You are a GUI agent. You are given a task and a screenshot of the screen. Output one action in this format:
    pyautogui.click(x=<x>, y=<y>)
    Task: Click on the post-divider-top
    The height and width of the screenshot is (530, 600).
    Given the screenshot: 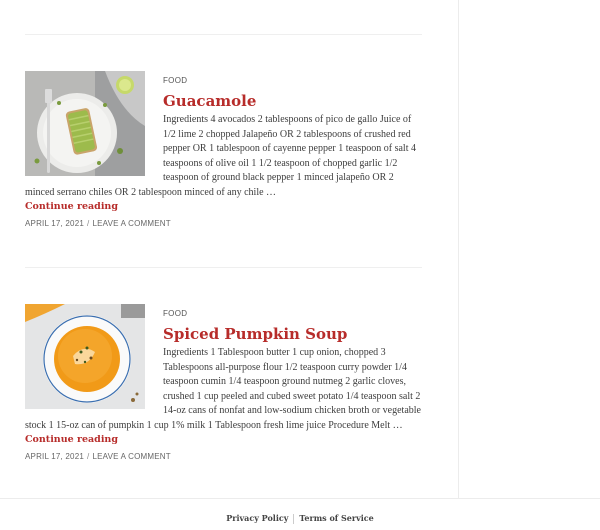 What is the action you would take?
    pyautogui.click(x=223, y=34)
    